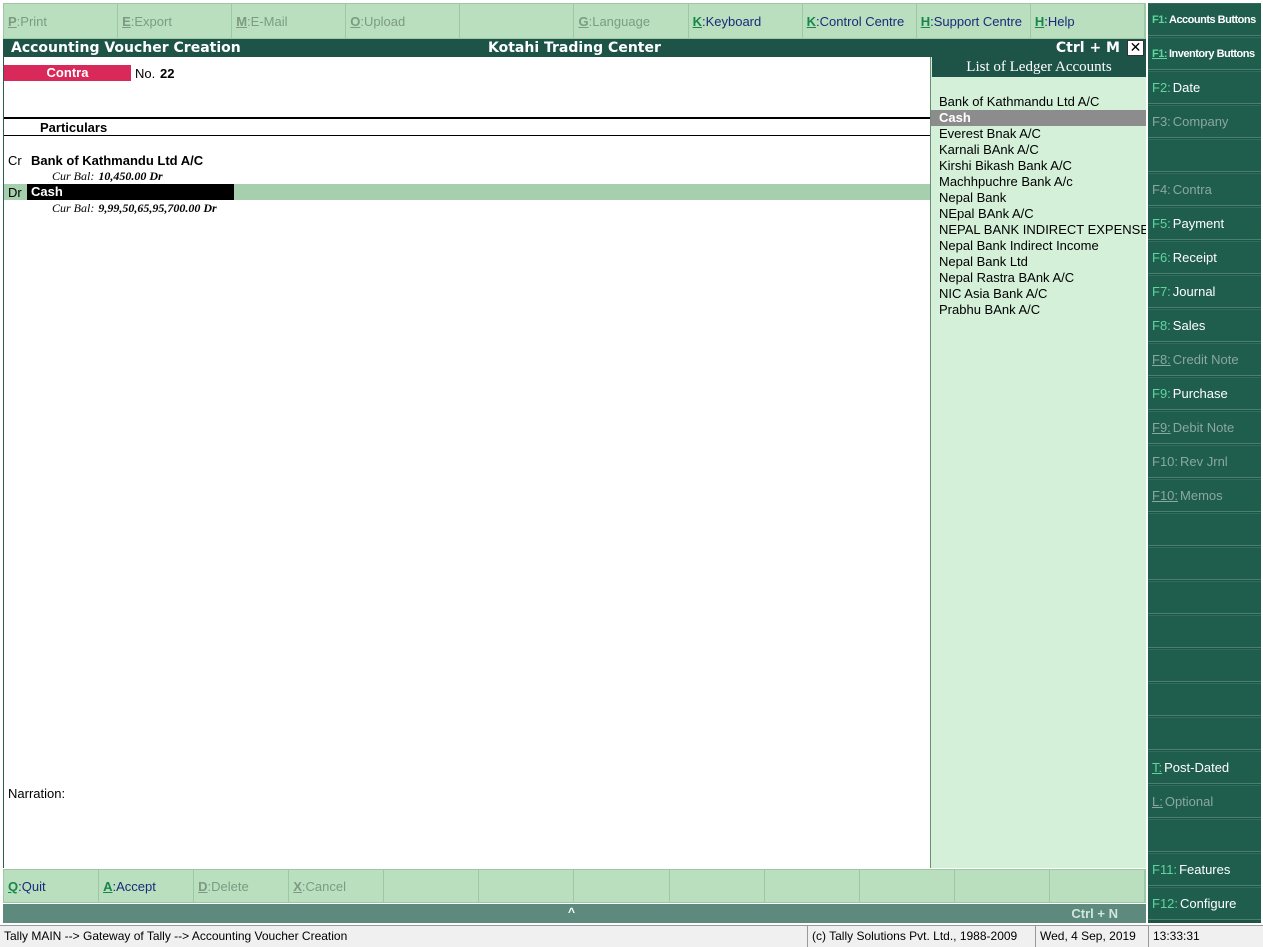  I want to click on side-button-features: F11: Features, so click(1204, 869).